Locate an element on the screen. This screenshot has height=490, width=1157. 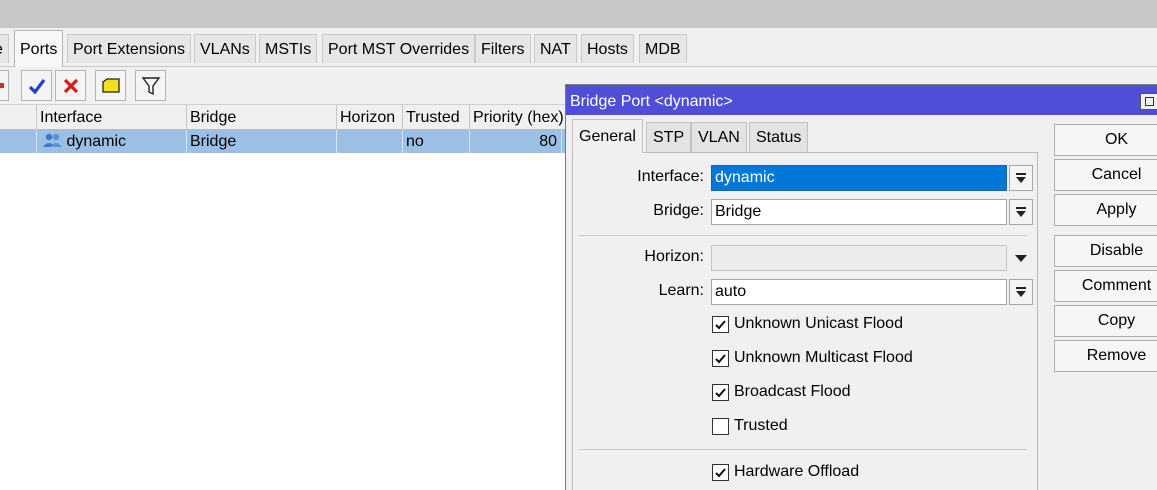
tab-vlan: VLAN is located at coordinates (719, 137).